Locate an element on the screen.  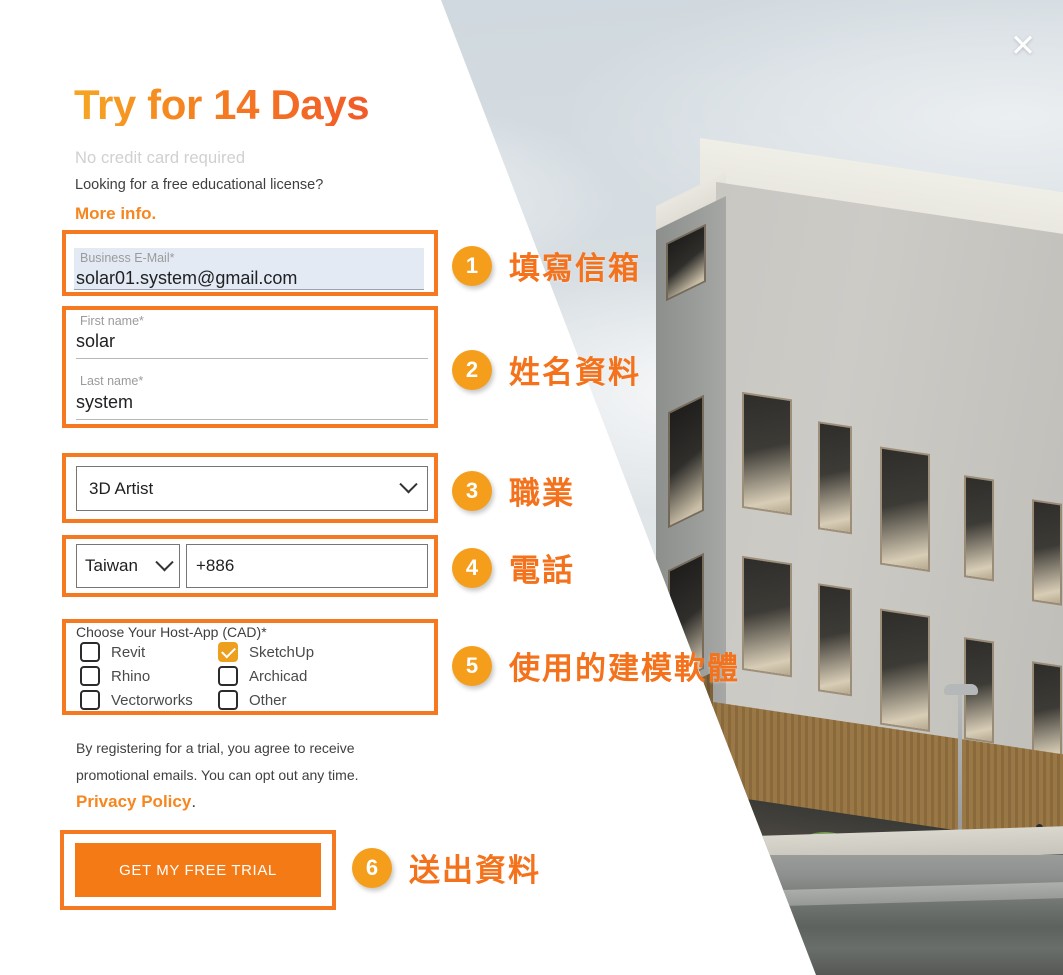
close-icon: ✕ is located at coordinates (1023, 45).